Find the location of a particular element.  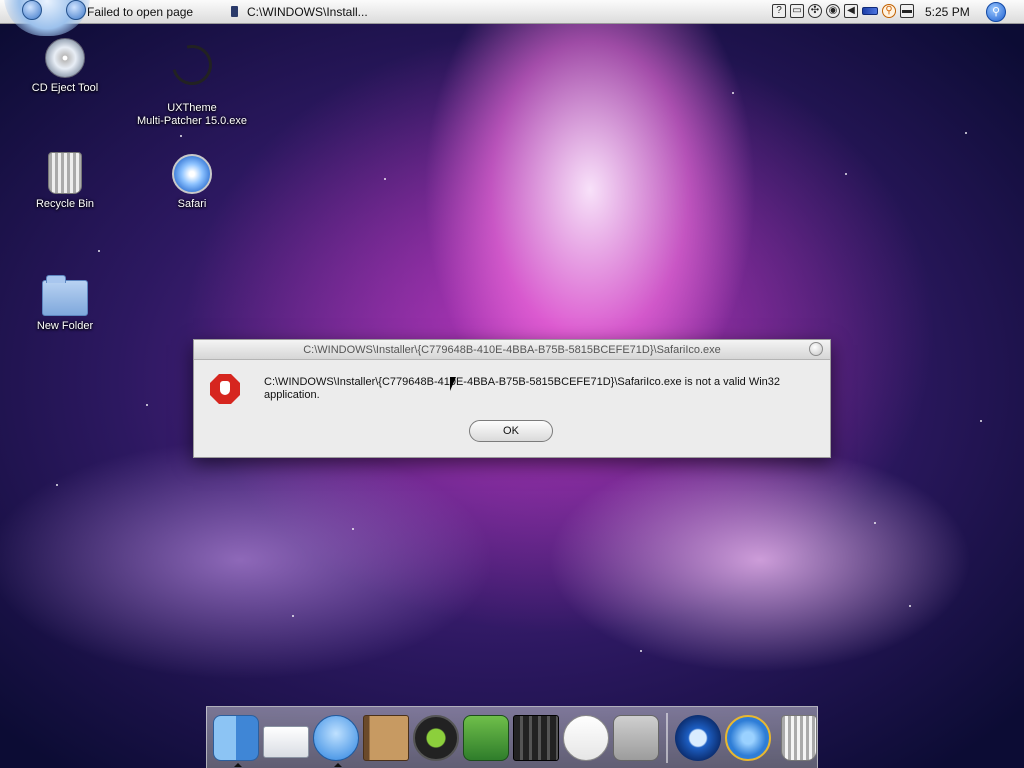

start-button is located at coordinates (47, 18).